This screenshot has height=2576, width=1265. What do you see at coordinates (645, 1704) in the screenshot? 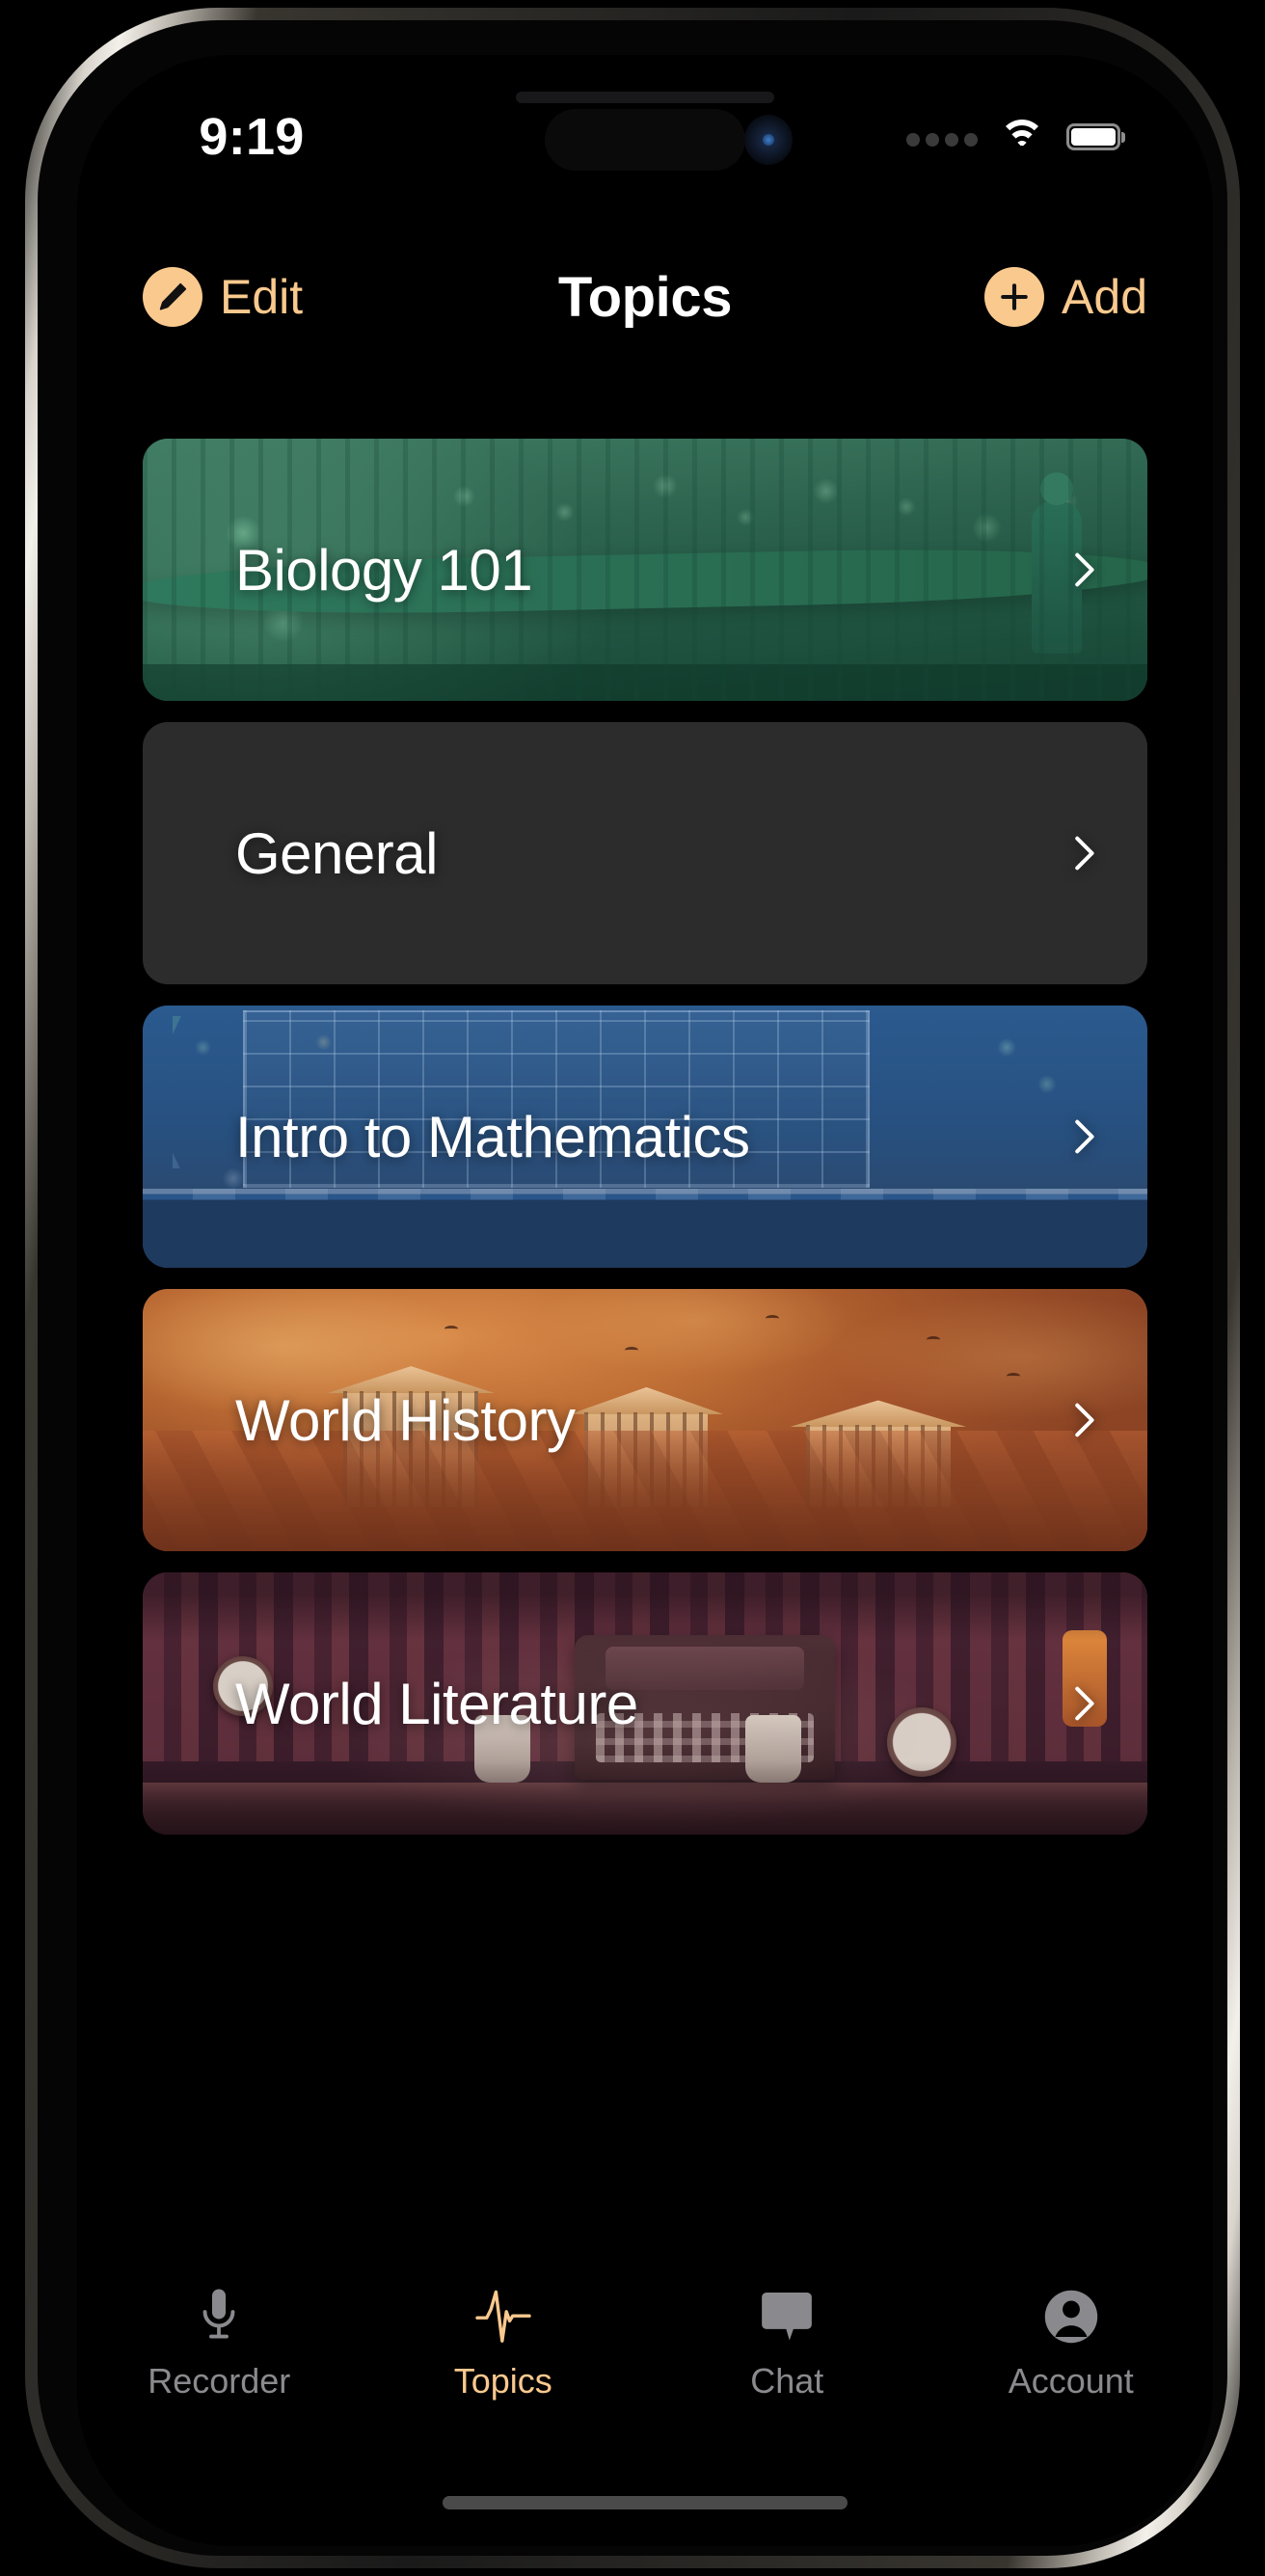
I see `topic-card-world-literature: World Literature` at bounding box center [645, 1704].